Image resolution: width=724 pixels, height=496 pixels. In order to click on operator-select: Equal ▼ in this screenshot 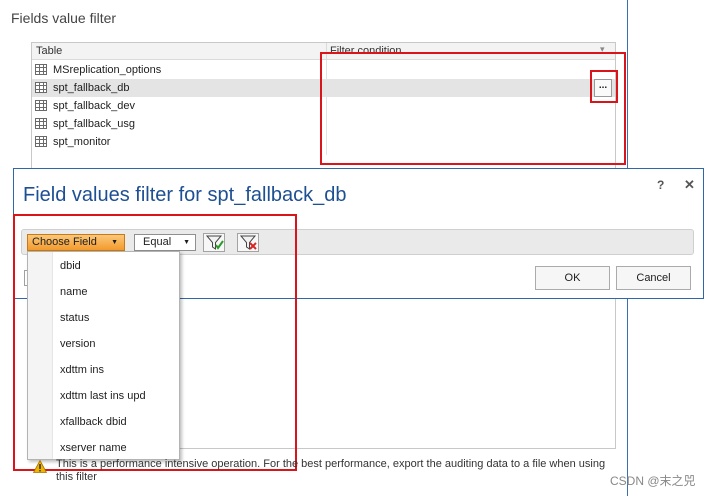, I will do `click(165, 242)`.